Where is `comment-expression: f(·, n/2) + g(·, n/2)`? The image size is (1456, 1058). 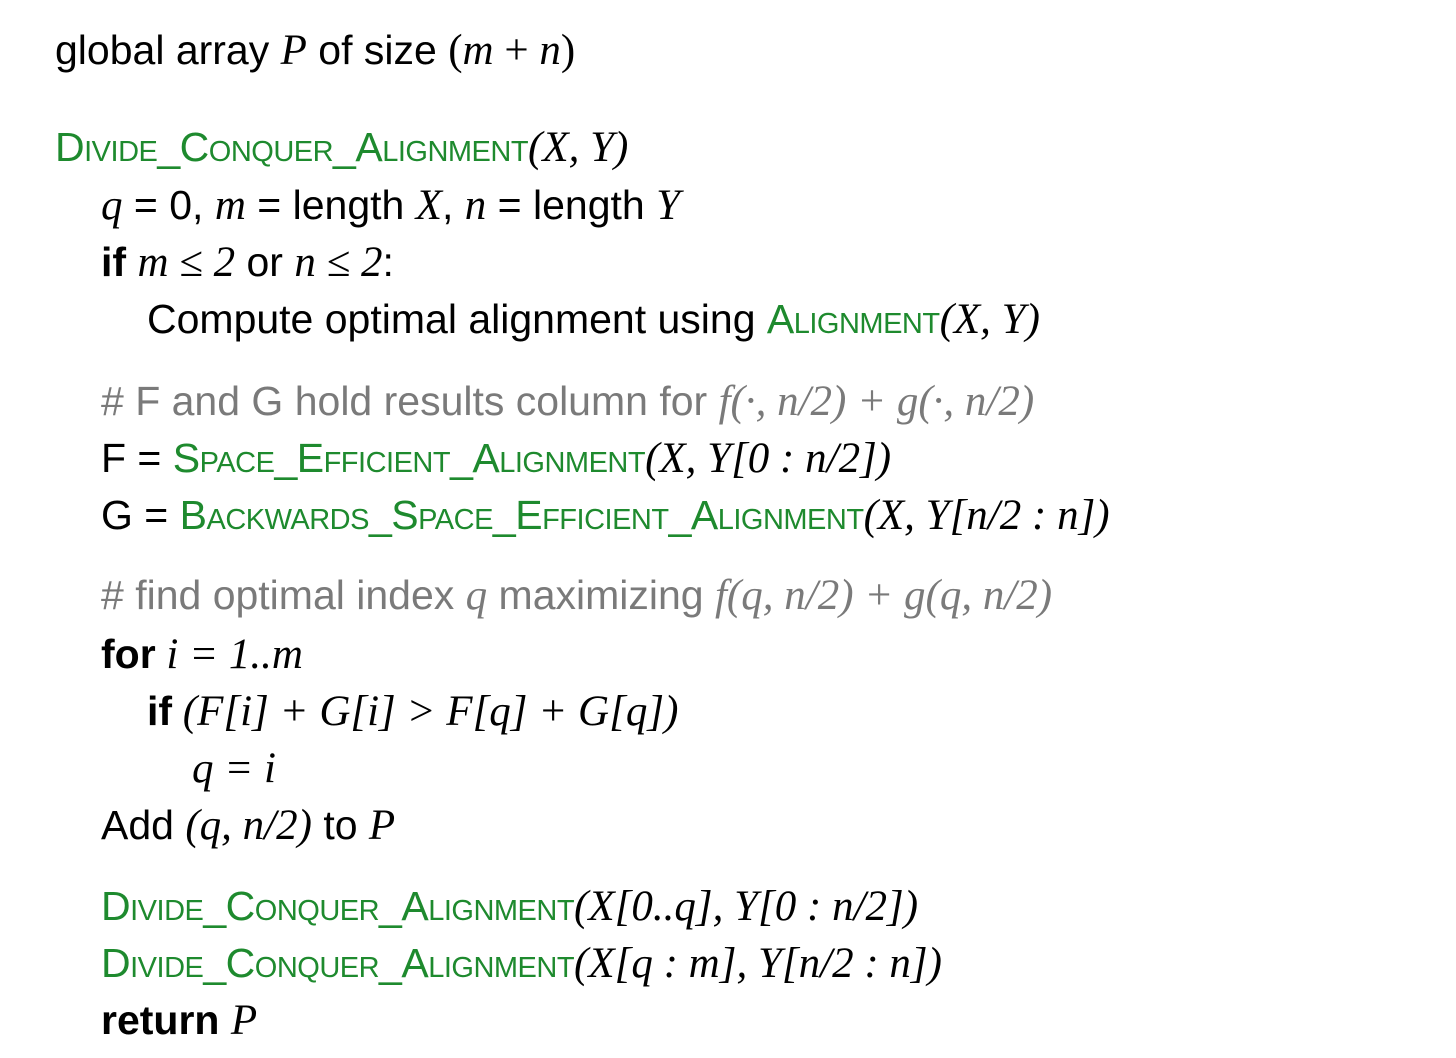
comment-expression: f(·, n/2) + g(·, n/2) is located at coordinates (876, 401).